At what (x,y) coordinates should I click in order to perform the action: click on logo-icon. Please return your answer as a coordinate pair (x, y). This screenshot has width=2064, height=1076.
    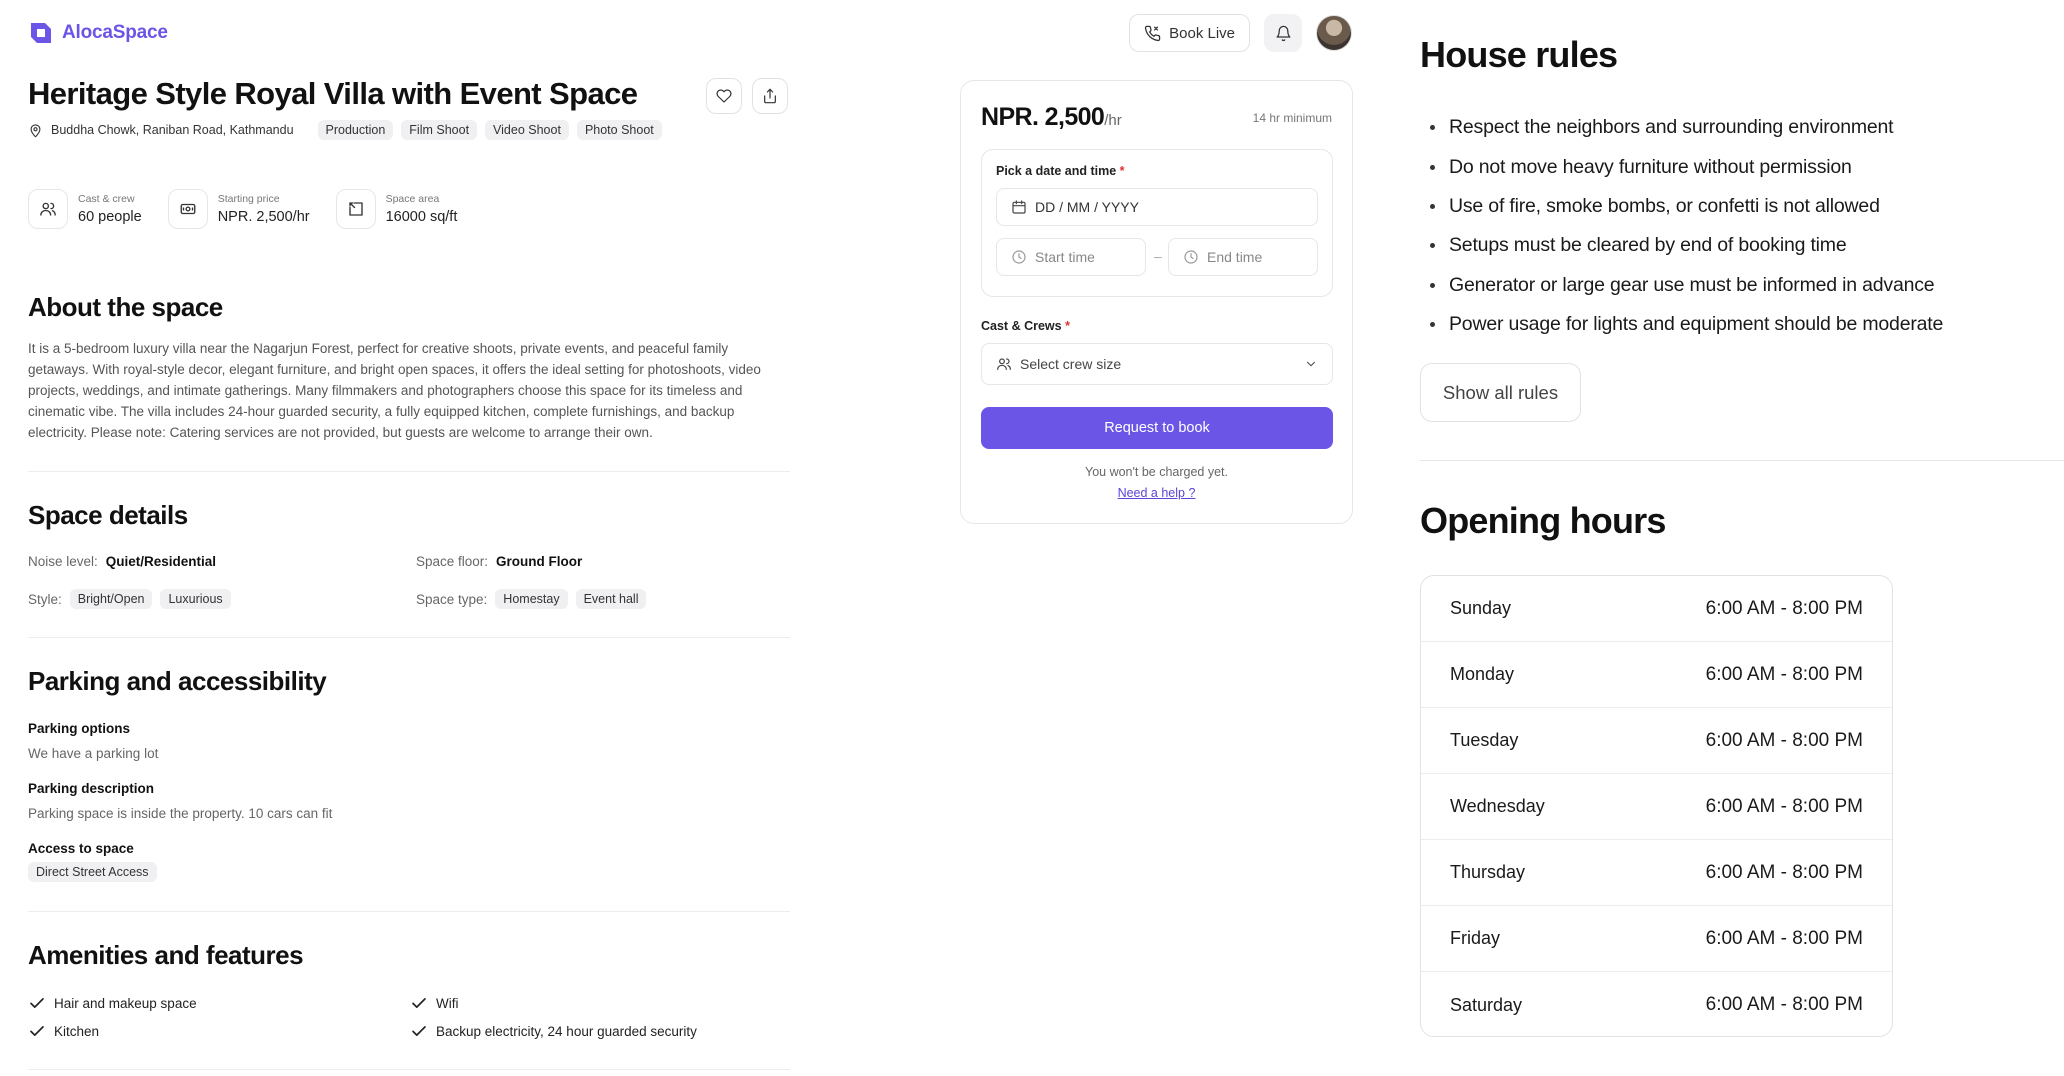
    Looking at the image, I should click on (41, 33).